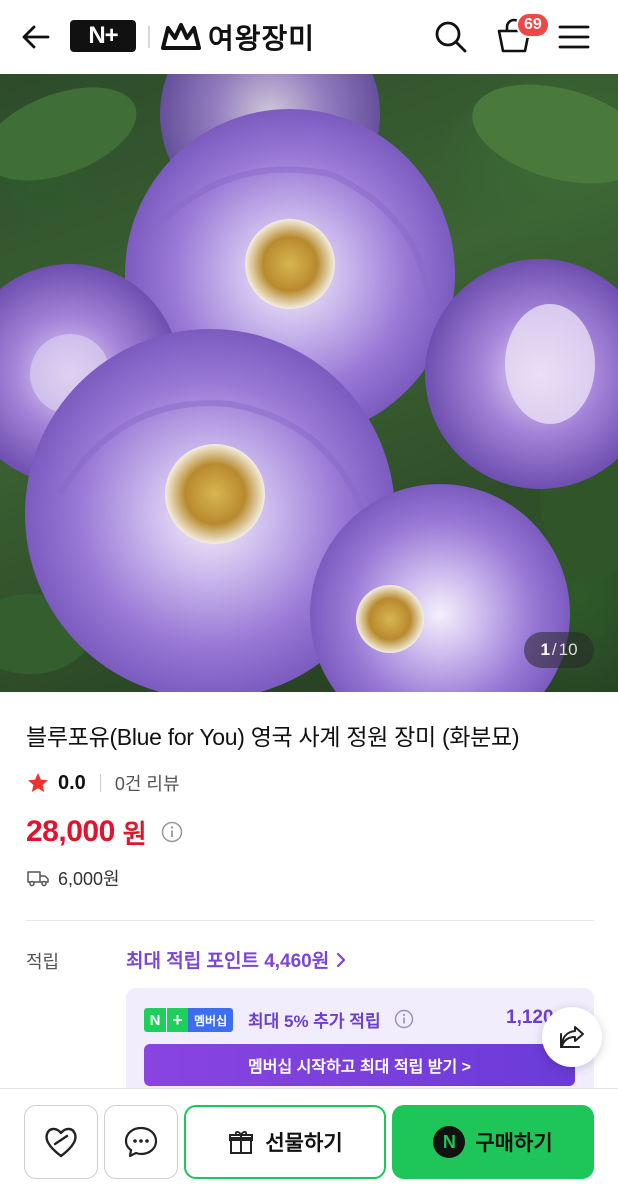 The image size is (618, 1200). What do you see at coordinates (147, 783) in the screenshot?
I see `review-count: 0건 리뷰` at bounding box center [147, 783].